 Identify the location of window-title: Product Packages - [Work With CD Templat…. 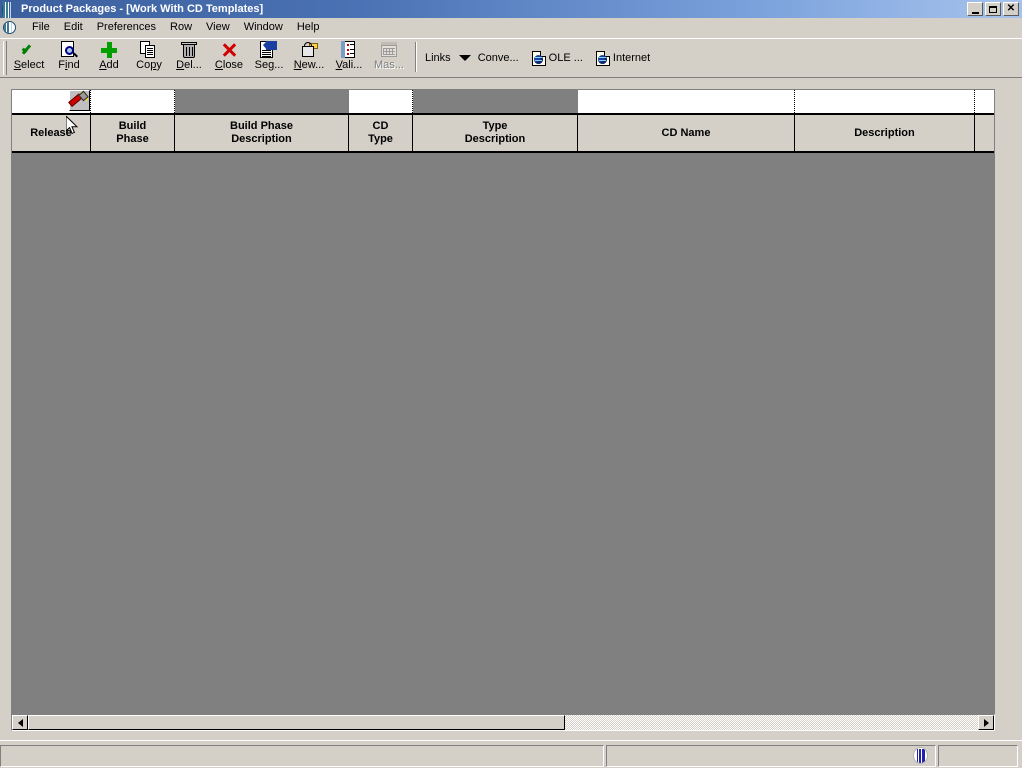
(142, 9).